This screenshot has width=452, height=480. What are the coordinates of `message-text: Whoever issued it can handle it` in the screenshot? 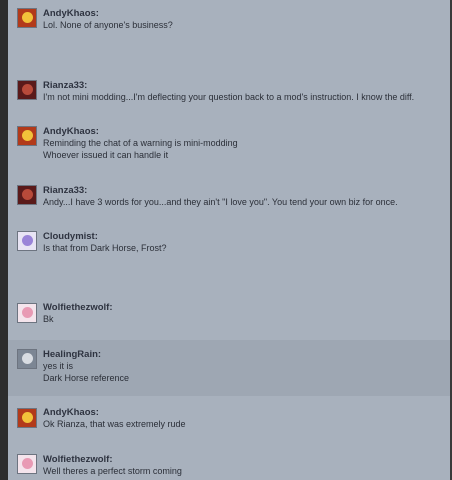 It's located at (106, 155).